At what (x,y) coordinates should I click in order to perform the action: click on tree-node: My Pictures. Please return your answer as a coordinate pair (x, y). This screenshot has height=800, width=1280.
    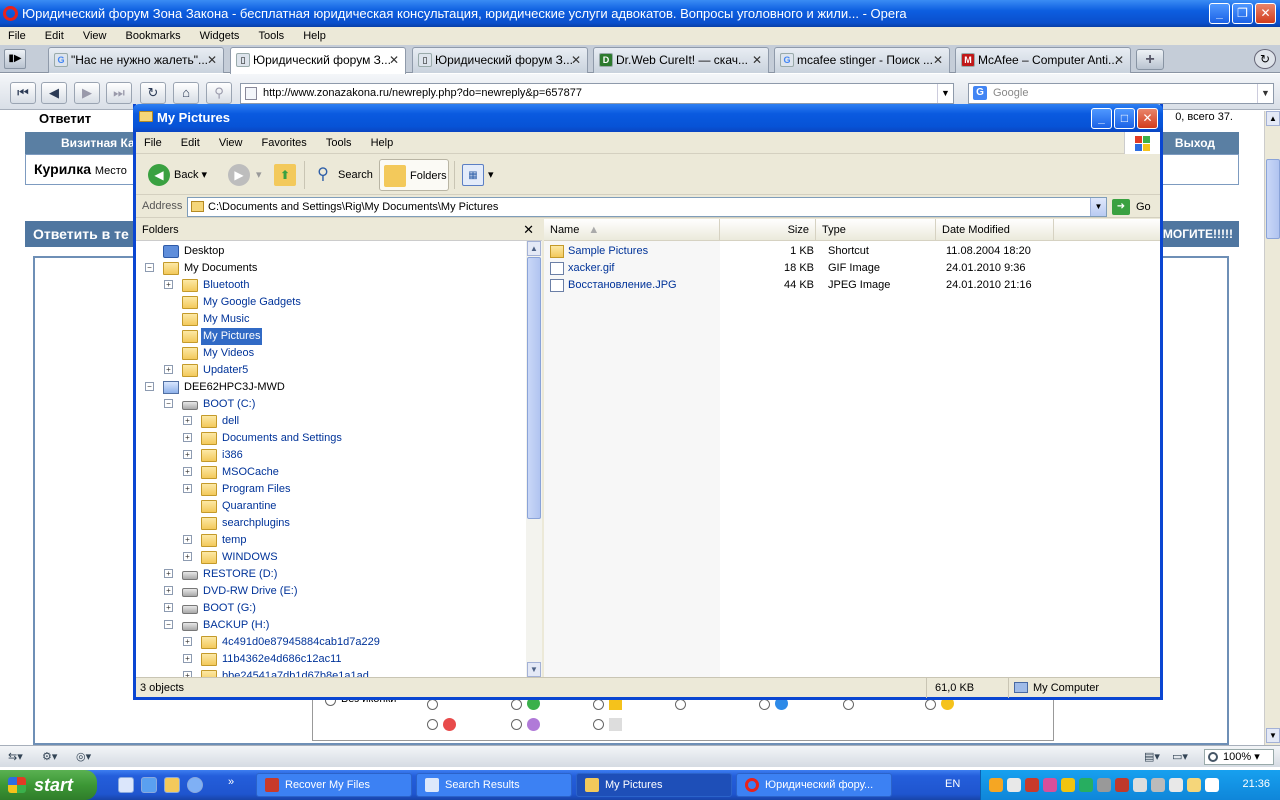
    Looking at the image, I should click on (331, 336).